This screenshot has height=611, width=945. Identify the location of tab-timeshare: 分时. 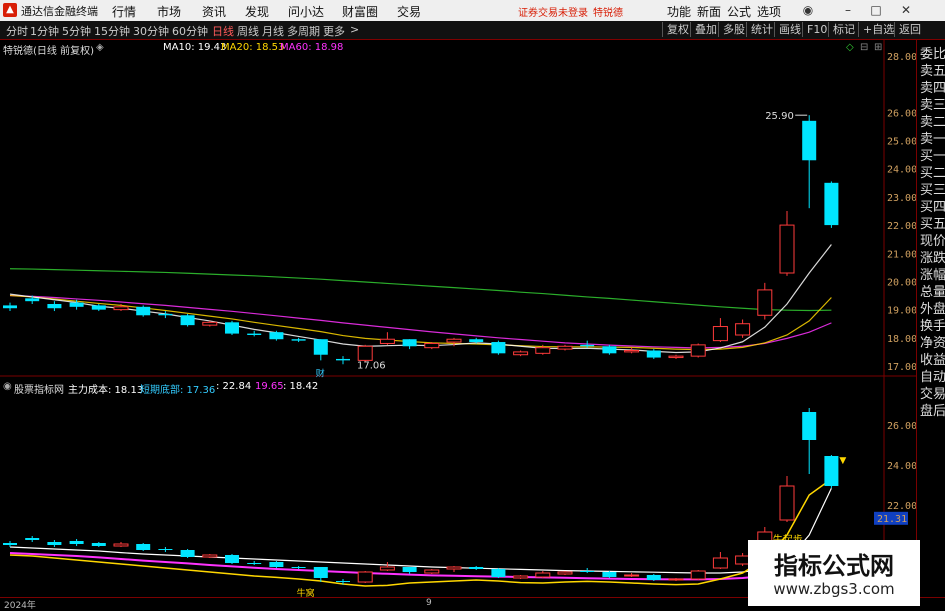
(17, 31).